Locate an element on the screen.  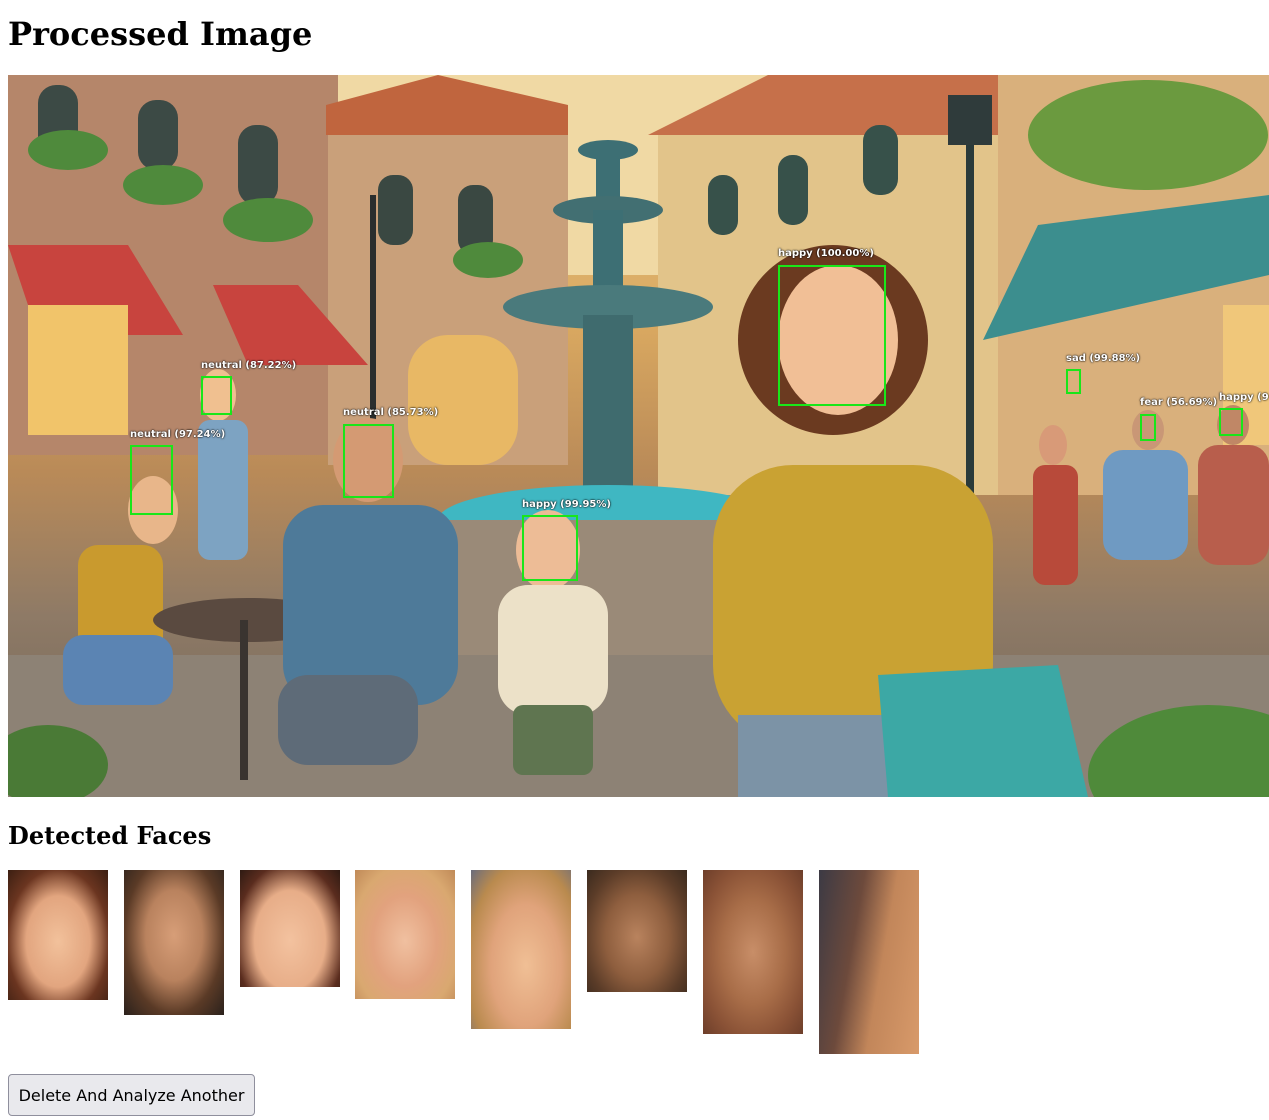
face-label: neutral (87.22%) is located at coordinates (249, 365).